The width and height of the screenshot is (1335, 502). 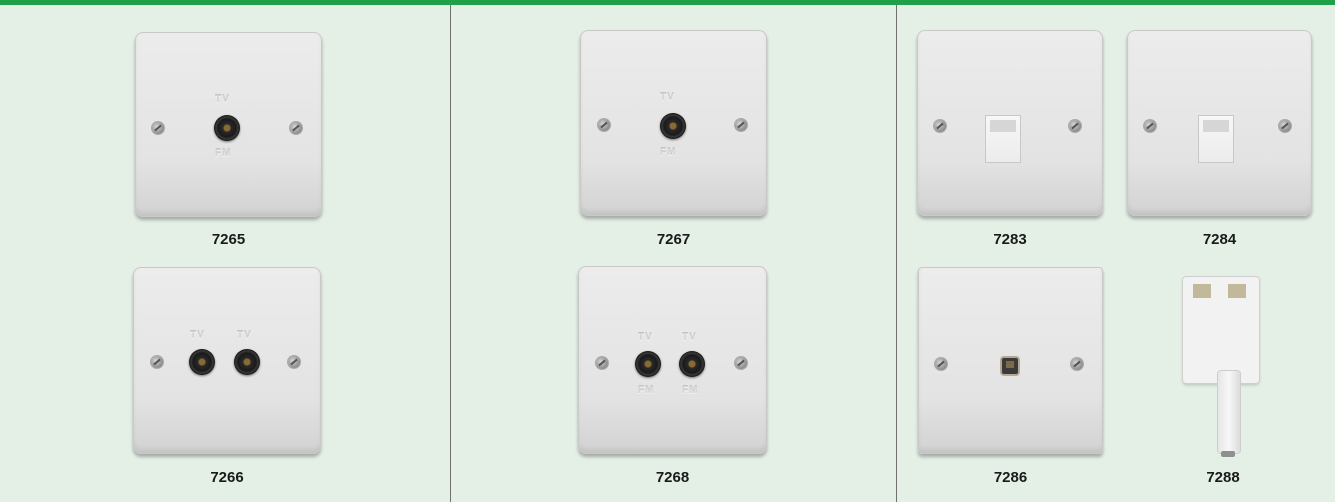 I want to click on phone-jack-icon, so click(x=1010, y=366).